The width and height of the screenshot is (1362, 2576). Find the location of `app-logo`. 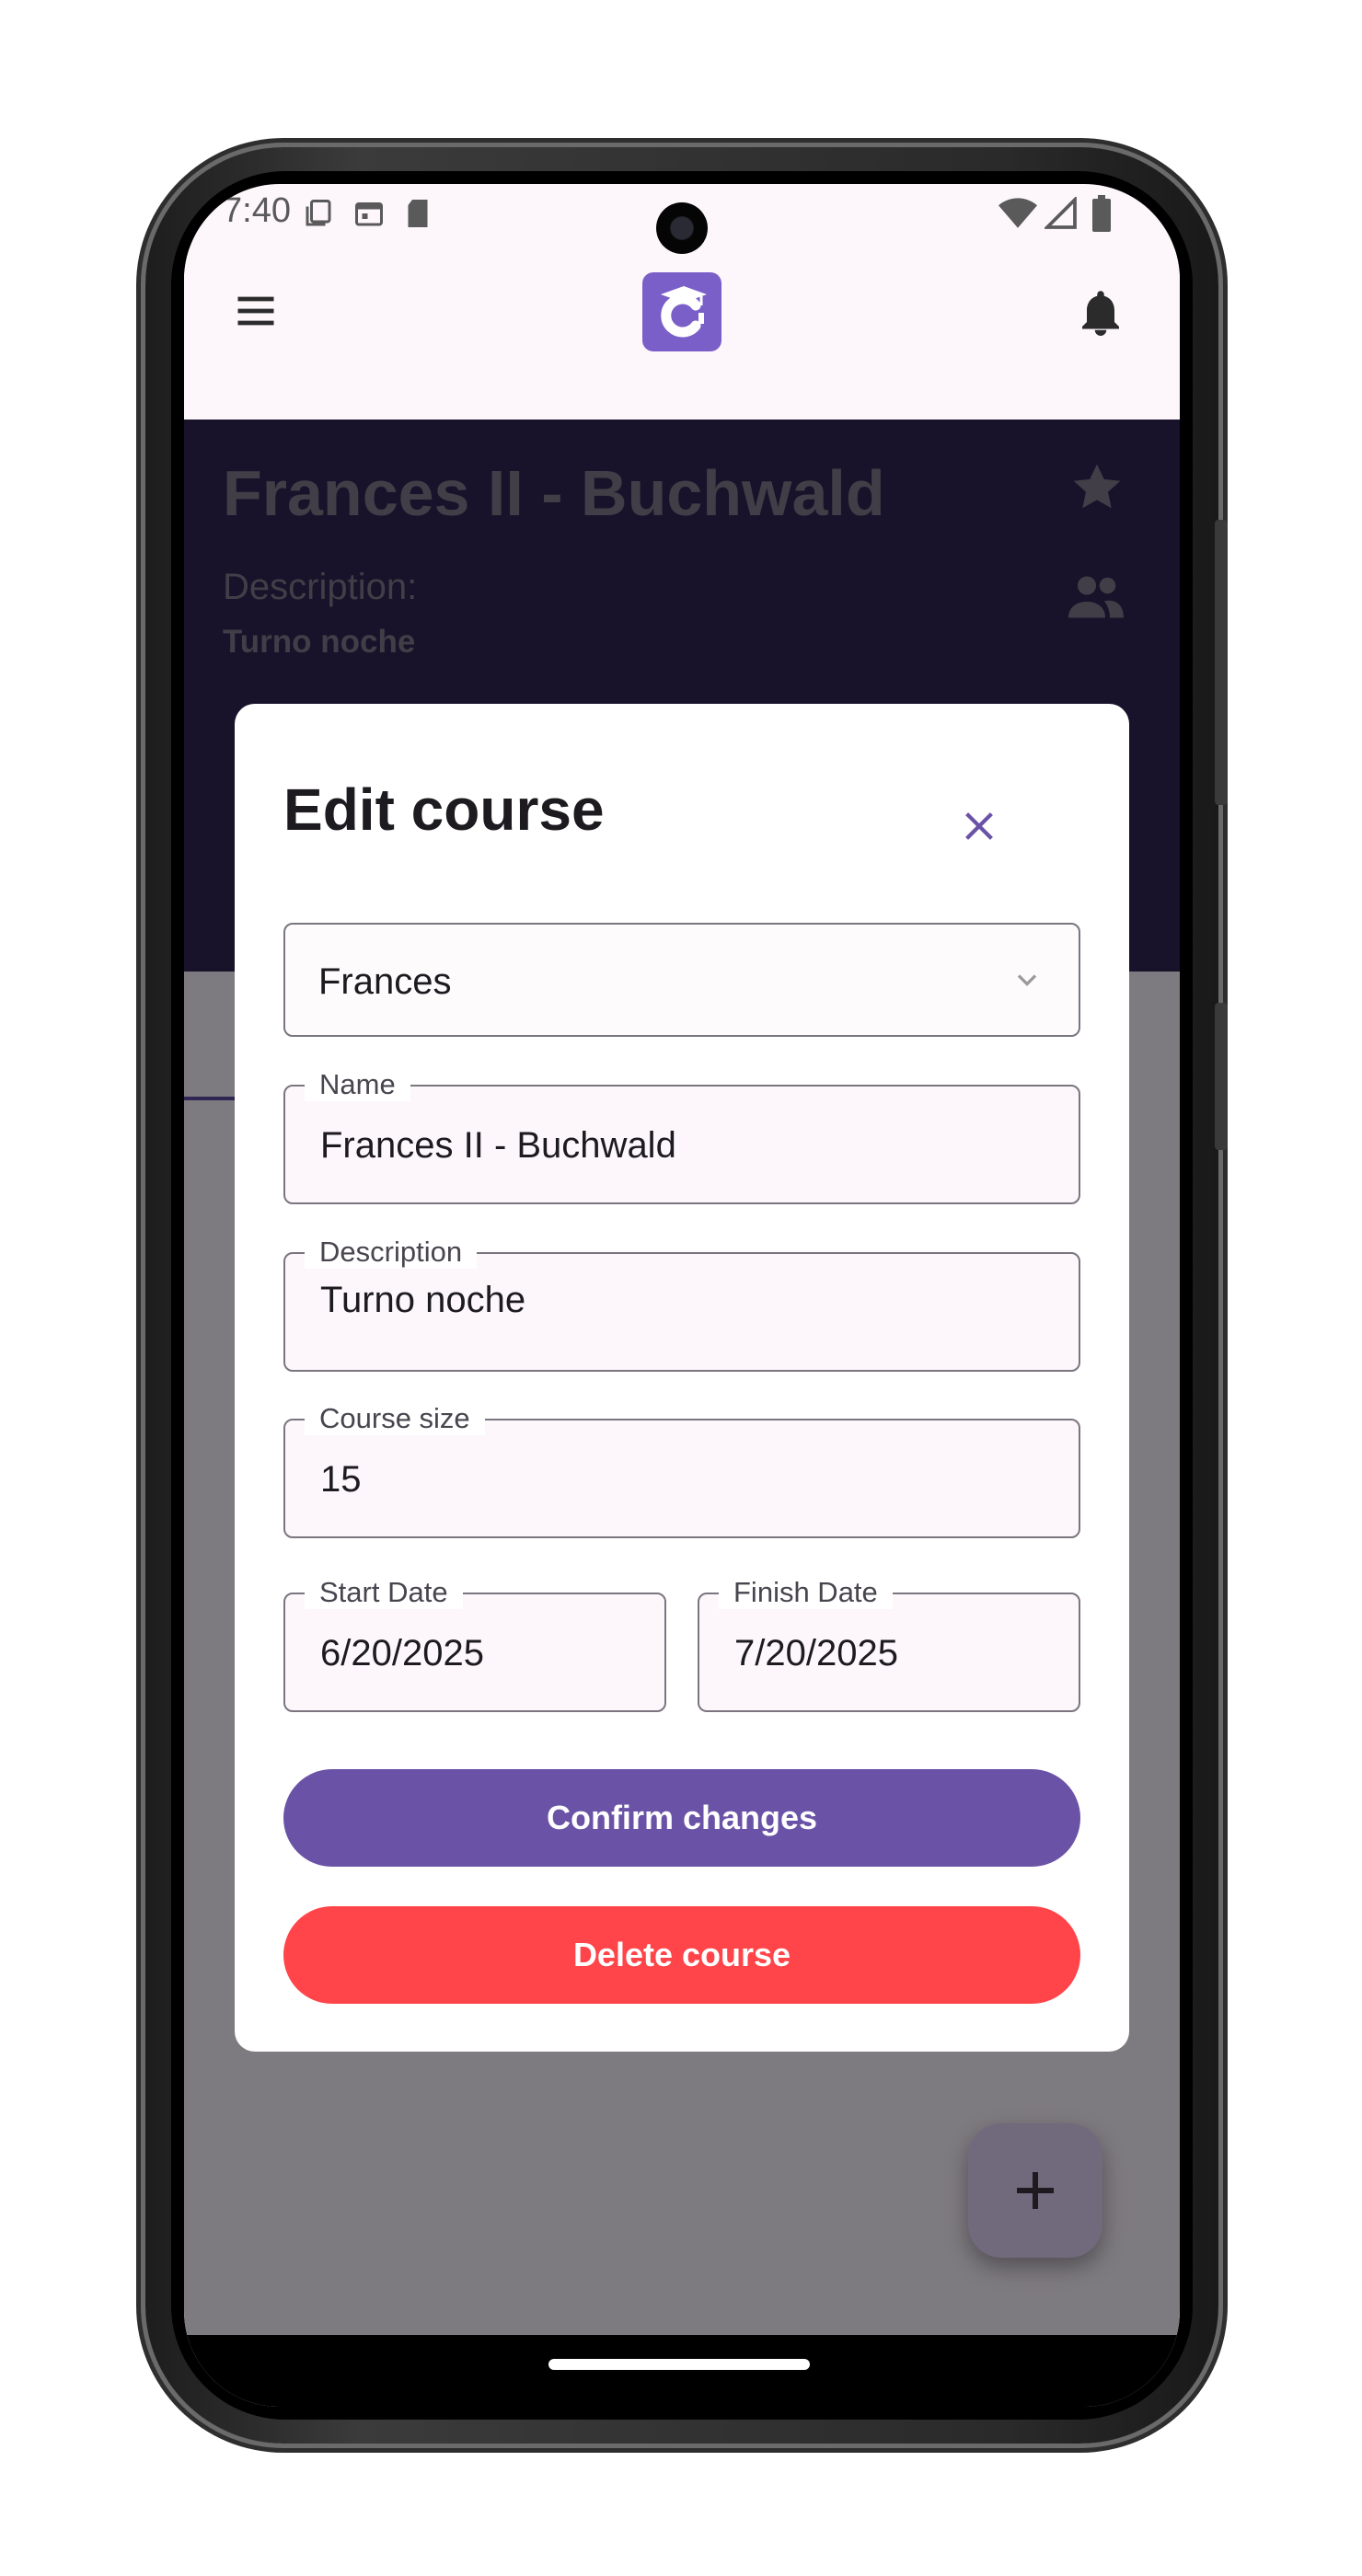

app-logo is located at coordinates (681, 314).